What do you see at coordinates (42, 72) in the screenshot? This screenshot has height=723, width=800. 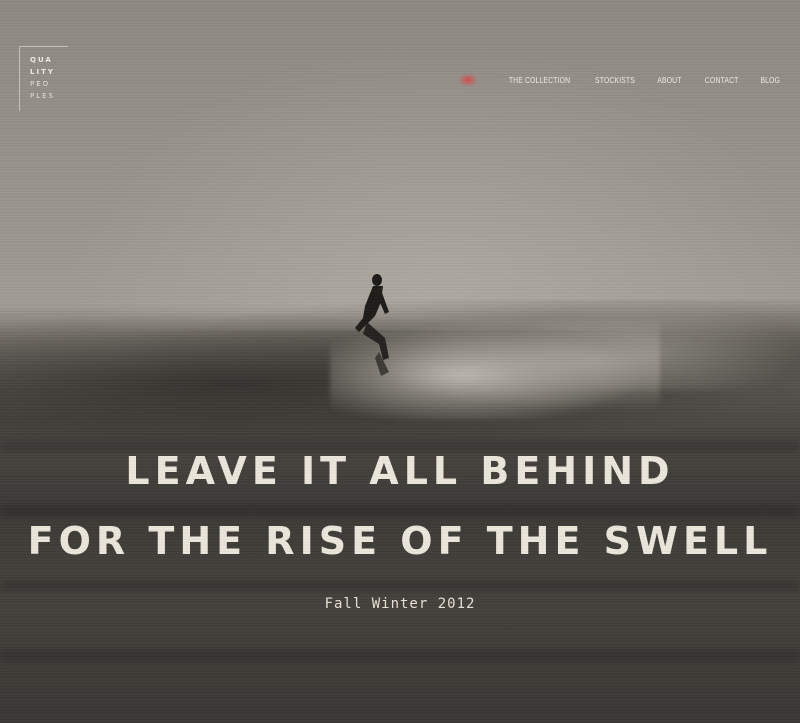 I see `logo-text-line: LITY` at bounding box center [42, 72].